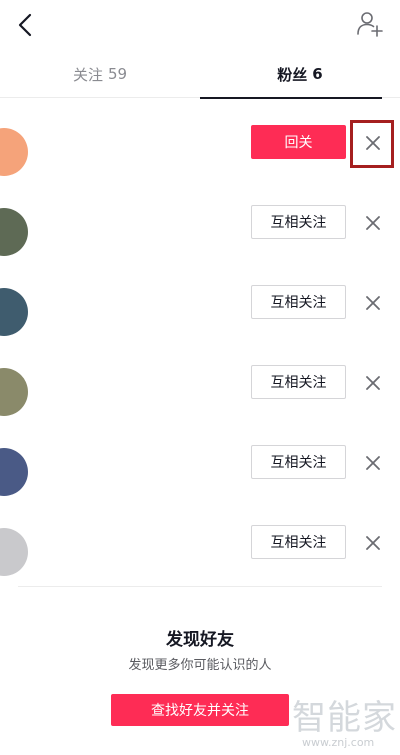 The height and width of the screenshot is (755, 400). What do you see at coordinates (372, 144) in the screenshot?
I see `highlight-annotation-box` at bounding box center [372, 144].